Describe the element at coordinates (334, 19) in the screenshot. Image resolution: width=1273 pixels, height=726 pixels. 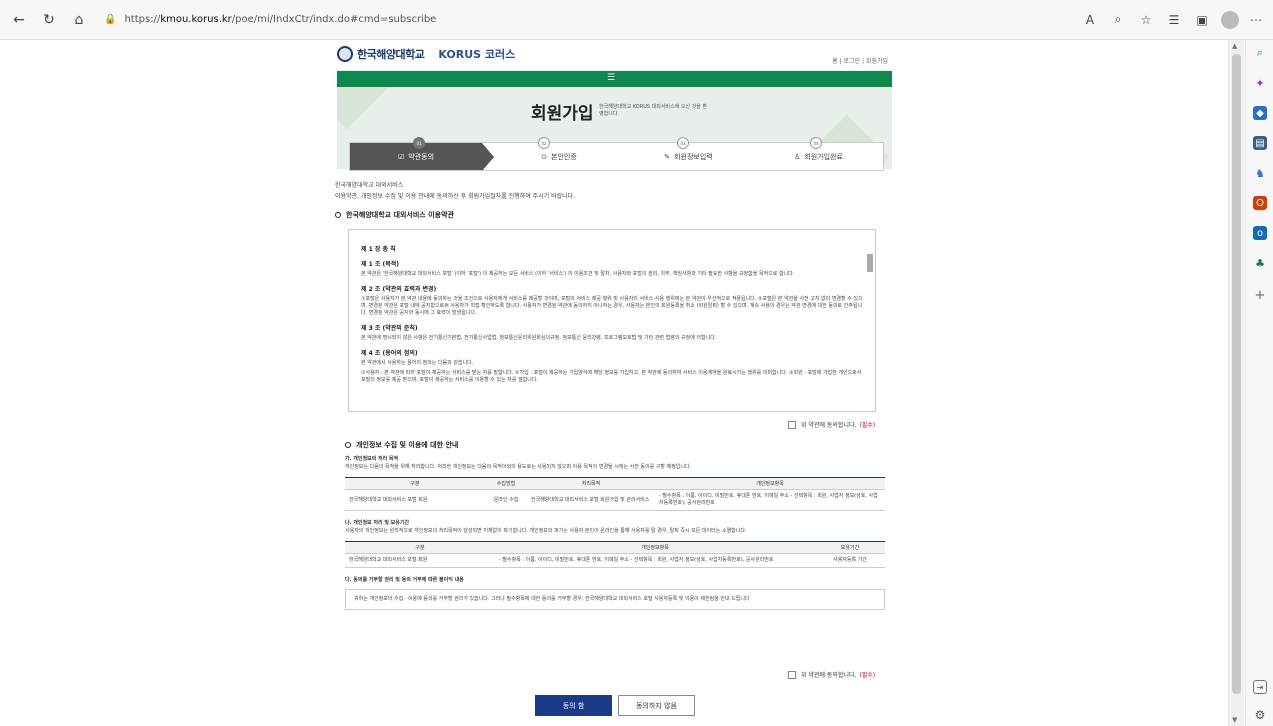
I see `url-path: /poe/mi/IndxCtr/indx.do#cmd=subscribe` at that location.